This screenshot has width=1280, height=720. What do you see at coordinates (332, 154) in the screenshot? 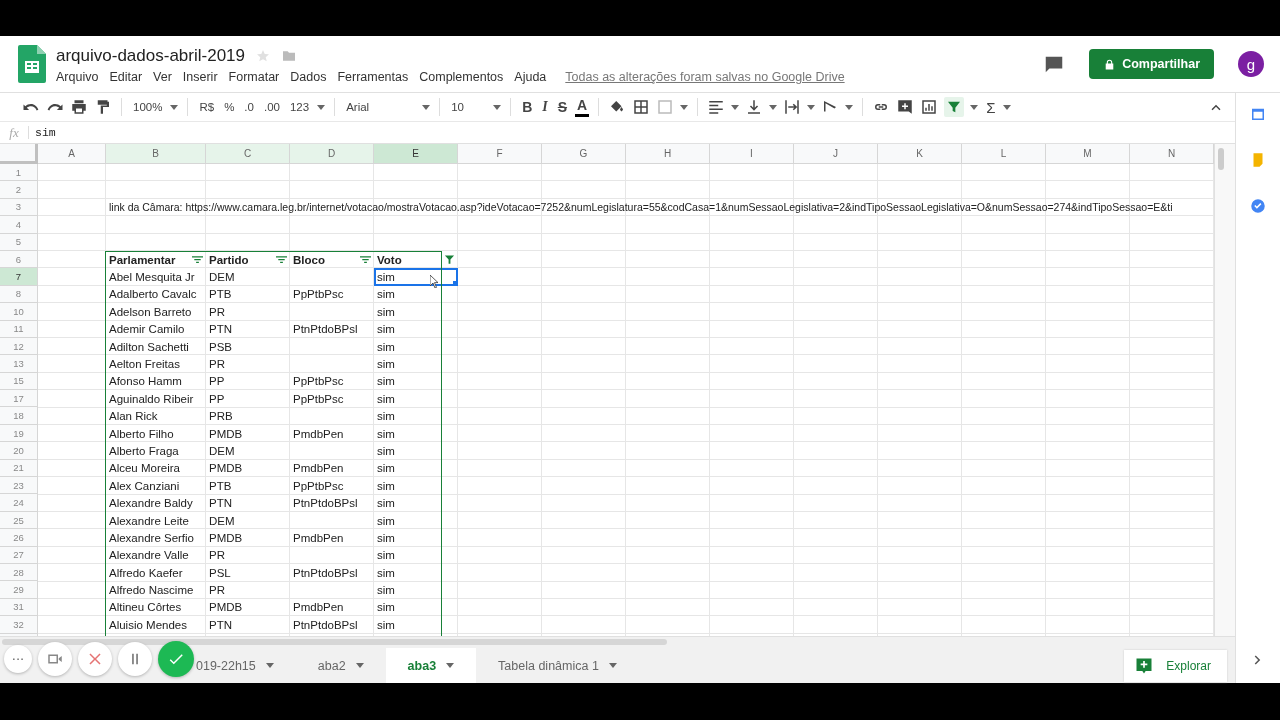
I see `column-header: D` at bounding box center [332, 154].